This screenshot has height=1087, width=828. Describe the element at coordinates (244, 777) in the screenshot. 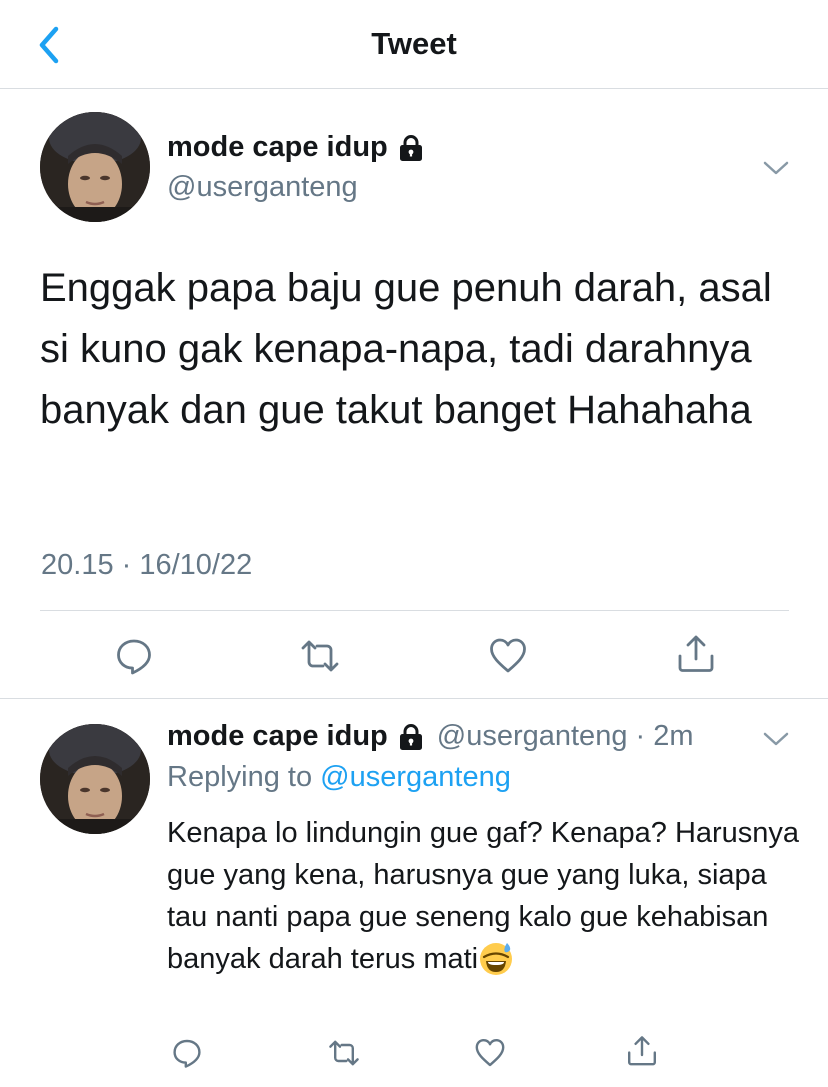

I see `replying-prefix: Replying to` at that location.